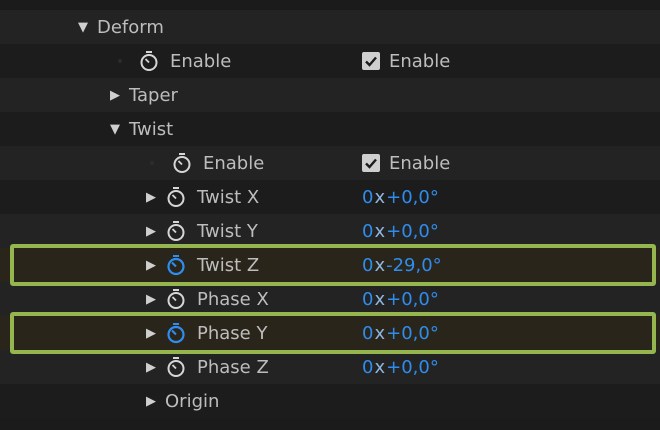 Image resolution: width=660 pixels, height=430 pixels. Describe the element at coordinates (330, 61) in the screenshot. I see `property-deform-enable: Enable Enable` at that location.